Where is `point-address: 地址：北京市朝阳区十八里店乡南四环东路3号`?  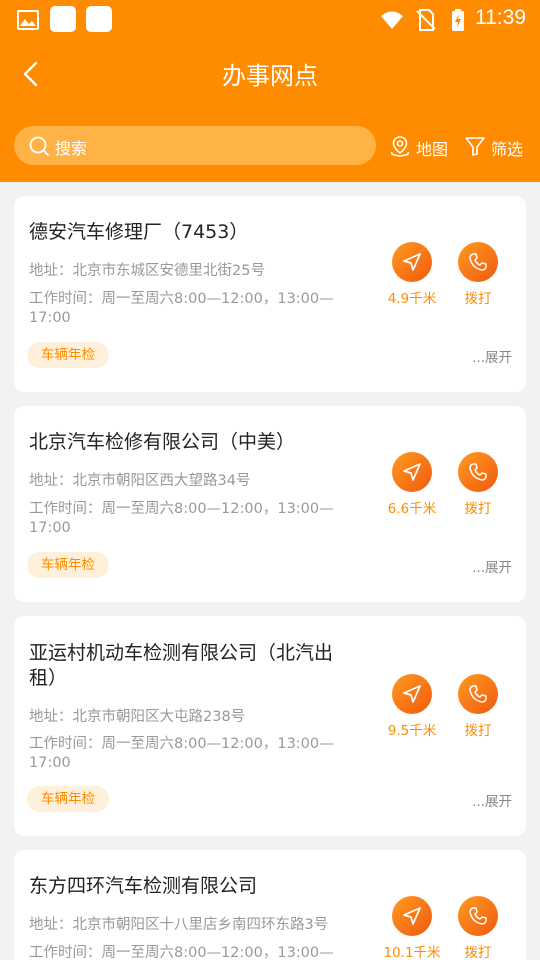
point-address: 地址：北京市朝阳区十八里店乡南四环东路3号 is located at coordinates (179, 925).